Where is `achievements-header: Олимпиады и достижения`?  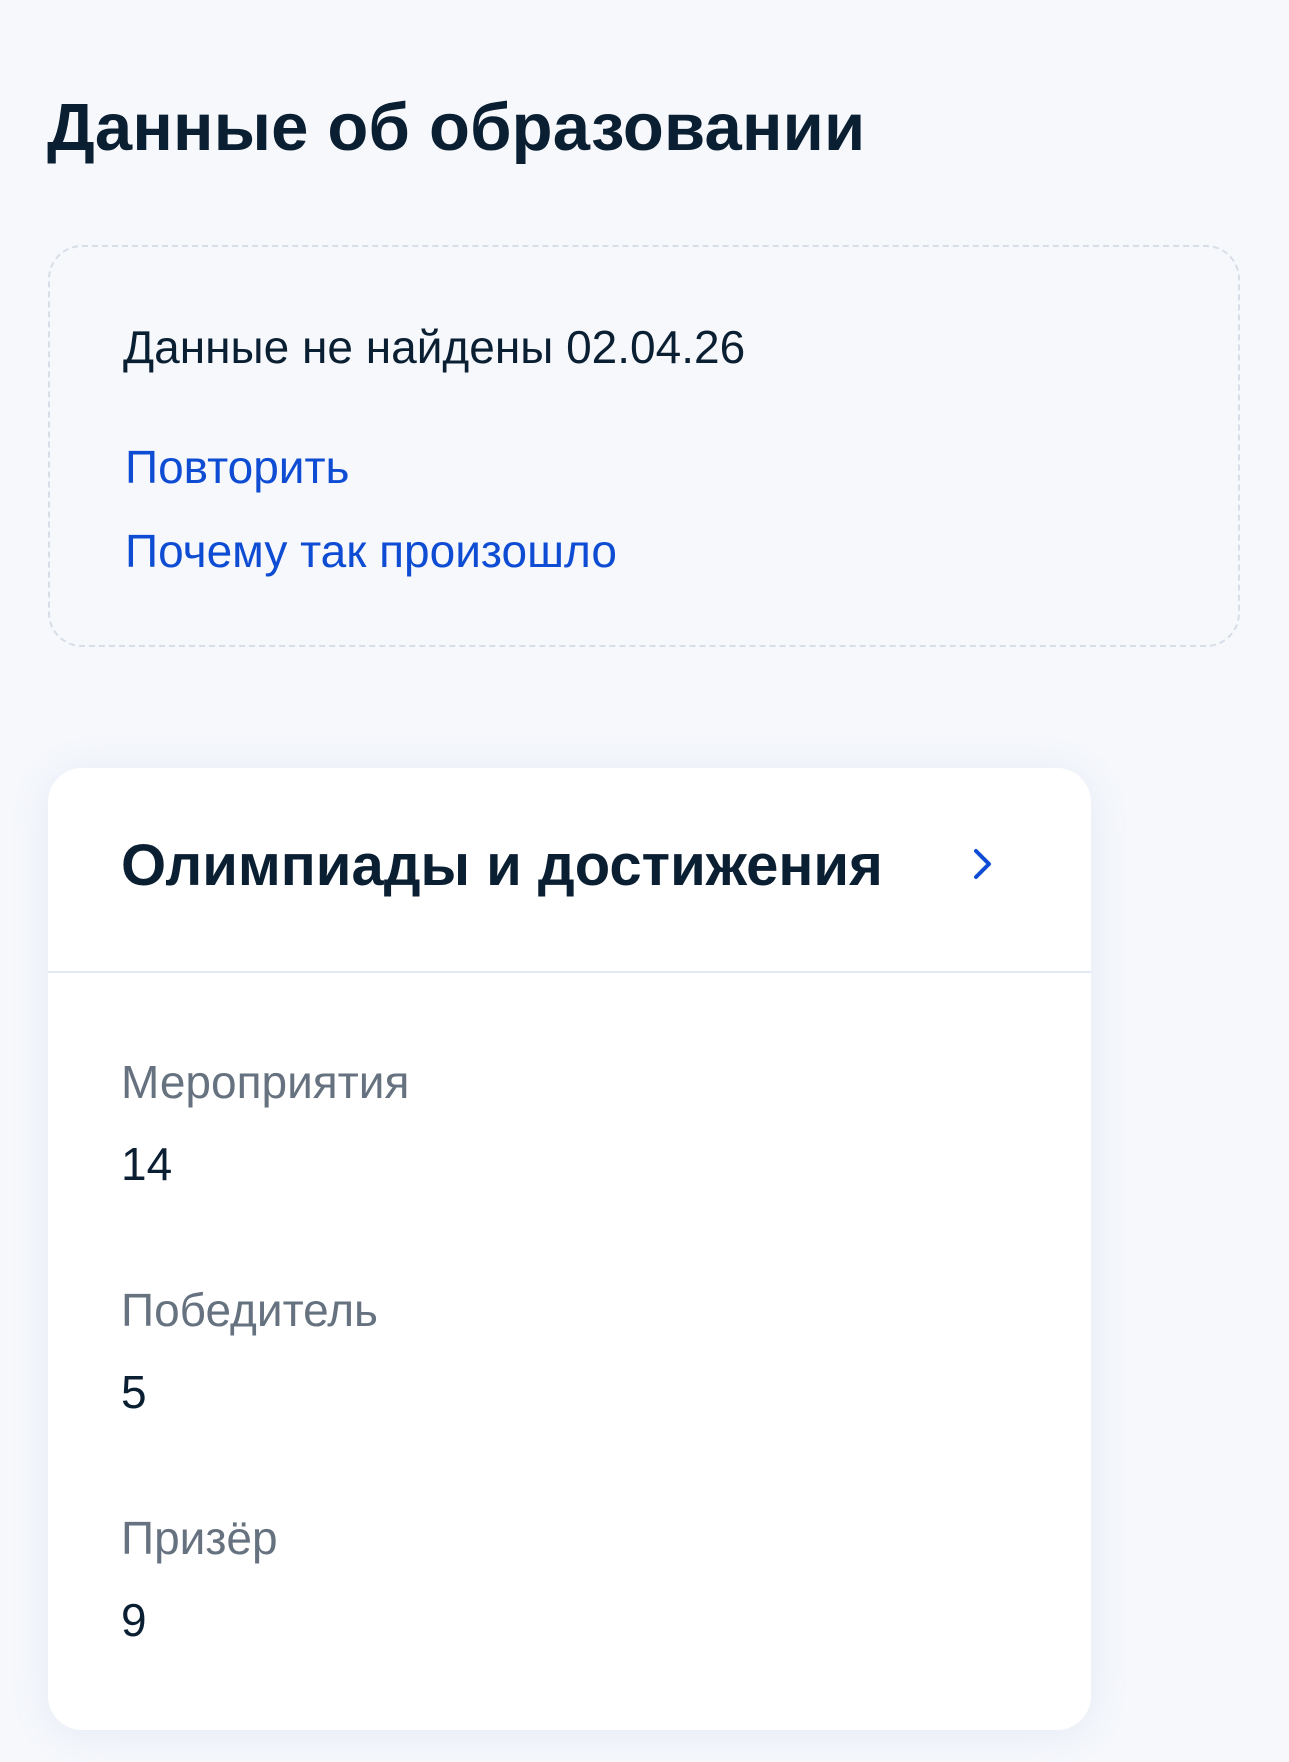 achievements-header: Олимпиады и достижения is located at coordinates (569, 870).